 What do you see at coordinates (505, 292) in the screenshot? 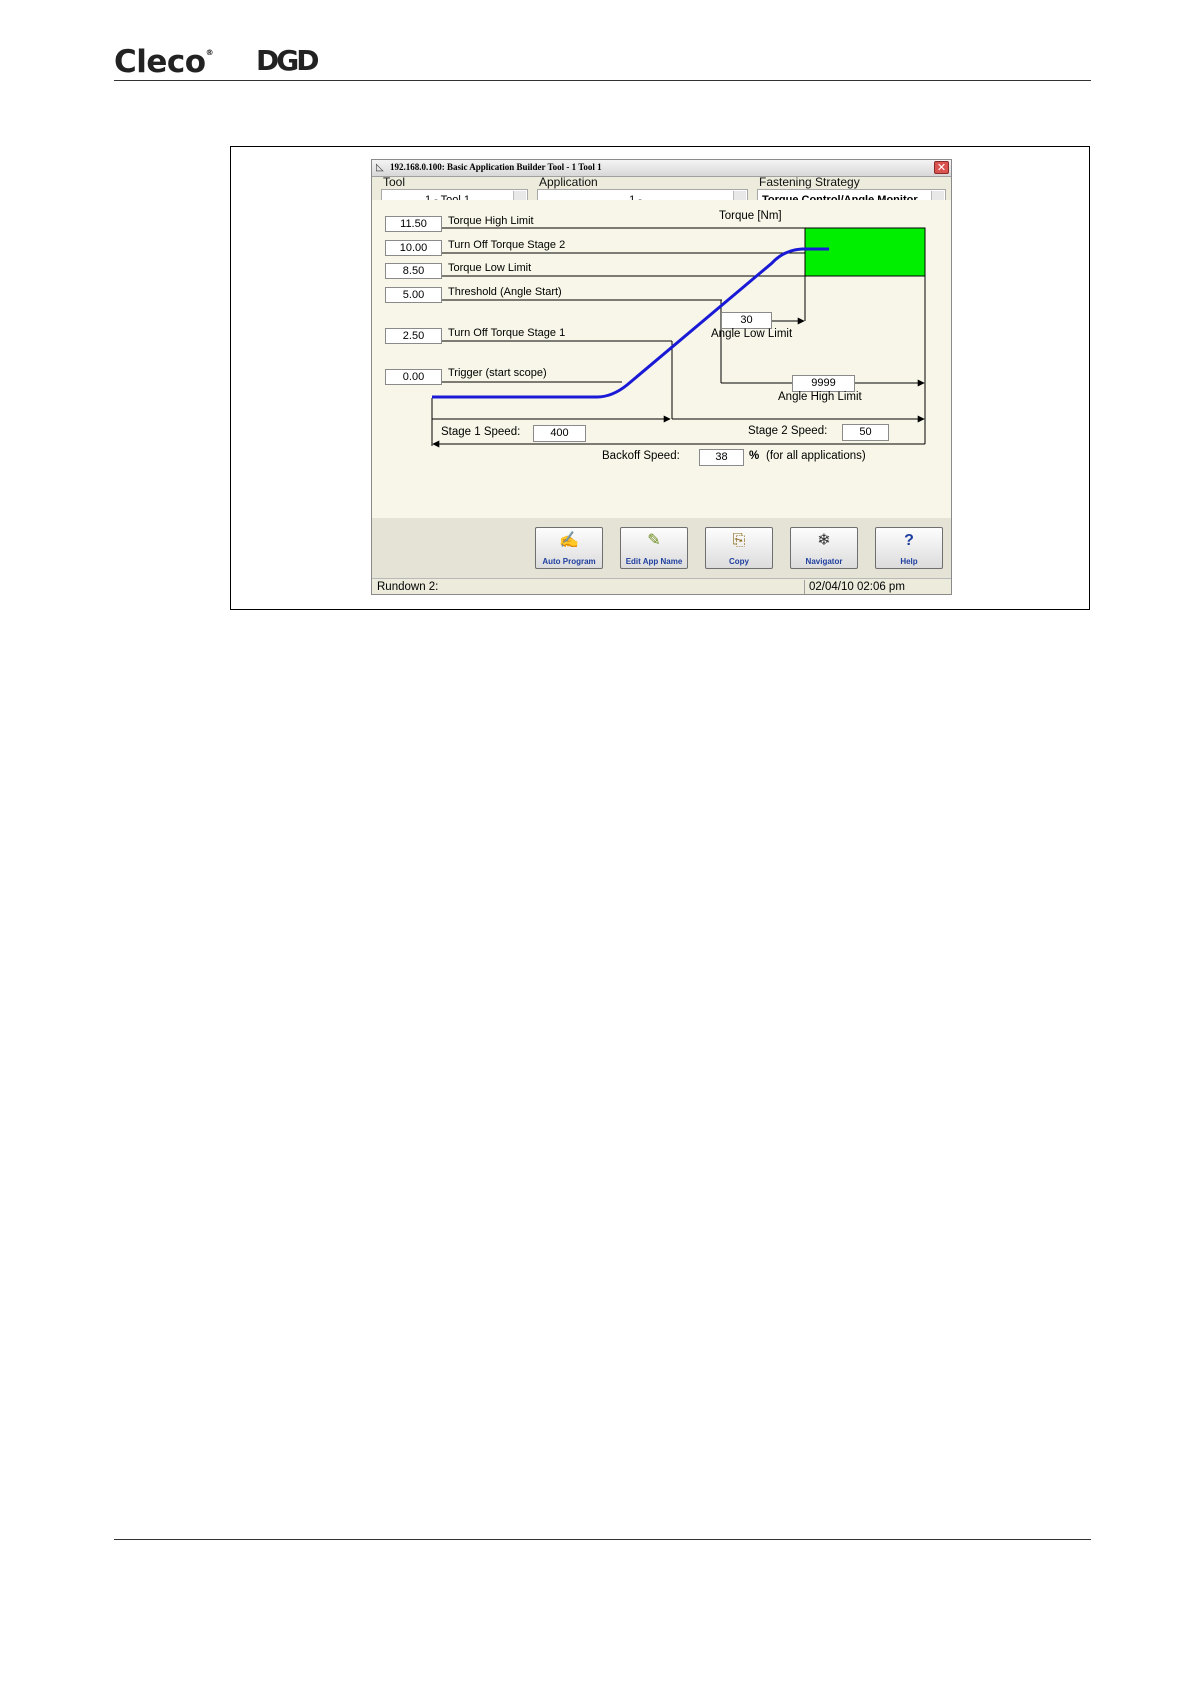
I see `threshold-label: Threshold (Angle Start)` at bounding box center [505, 292].